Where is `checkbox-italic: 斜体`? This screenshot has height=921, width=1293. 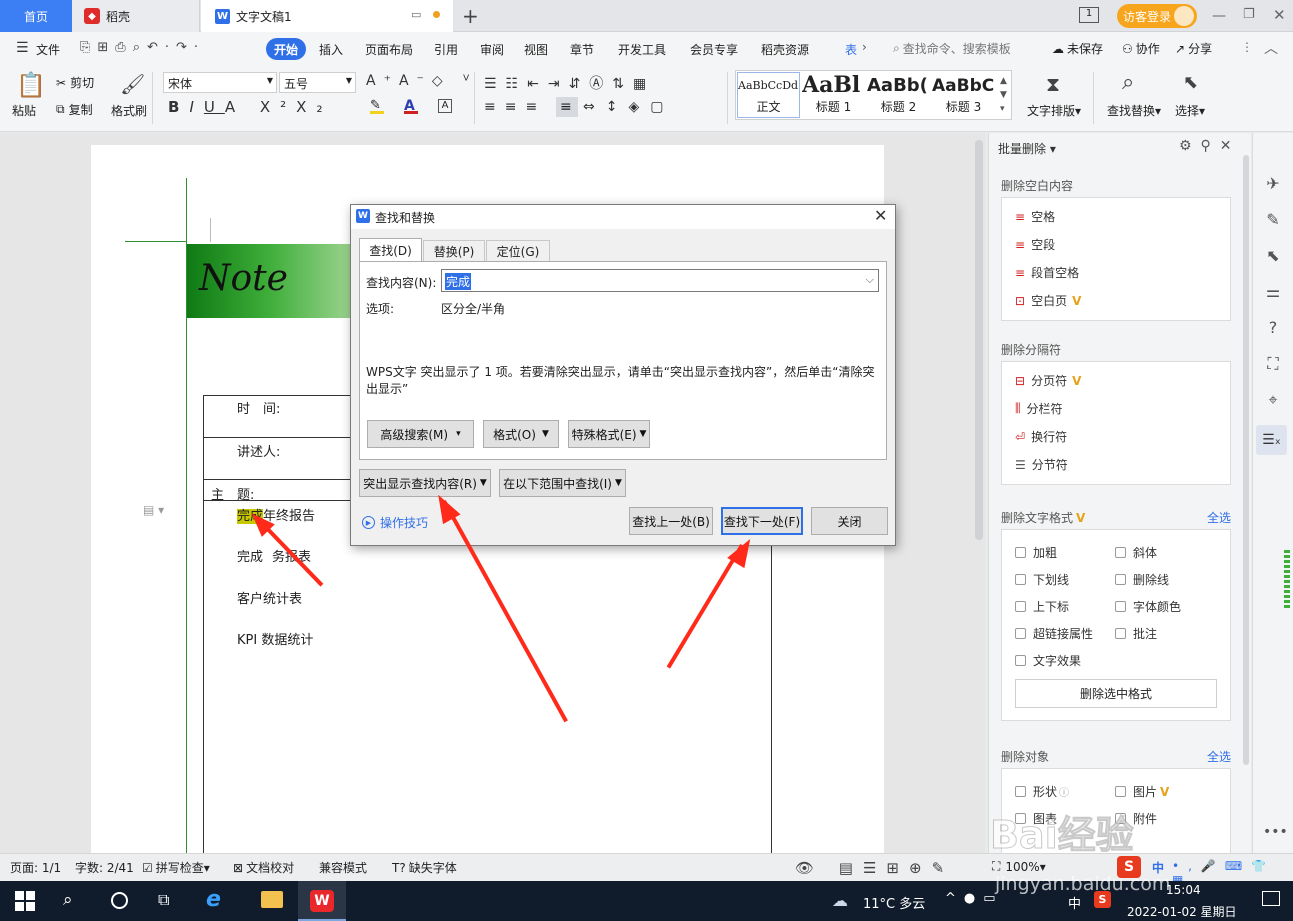
checkbox-italic: 斜体 is located at coordinates (1136, 552).